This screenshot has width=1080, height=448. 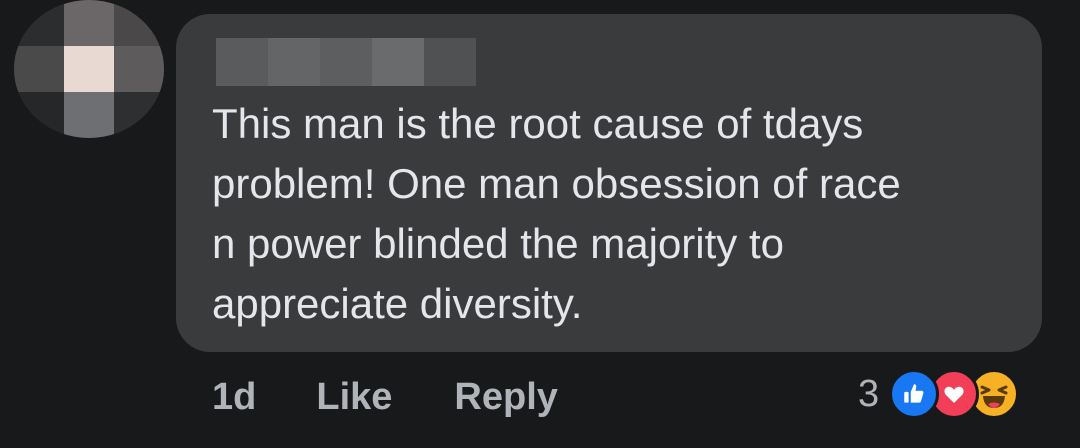 I want to click on author-name-pixelated, so click(x=346, y=62).